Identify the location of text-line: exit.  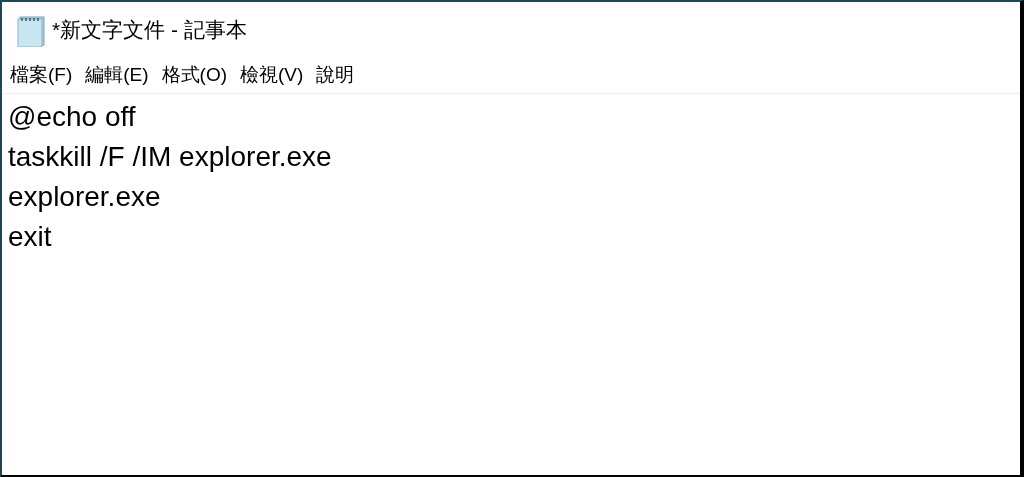
(30, 237).